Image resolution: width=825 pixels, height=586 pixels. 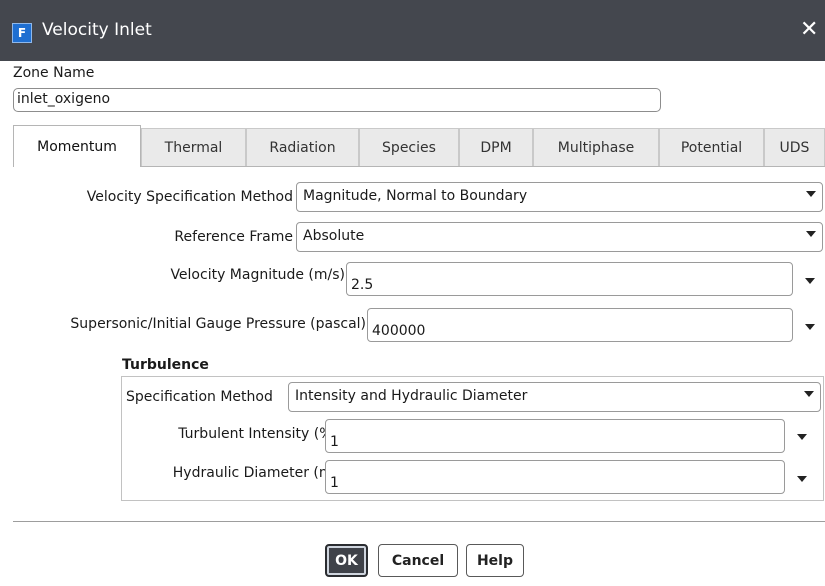 I want to click on hydraulic-diameter-label: Hydraulic Diameter (m), so click(x=255, y=473).